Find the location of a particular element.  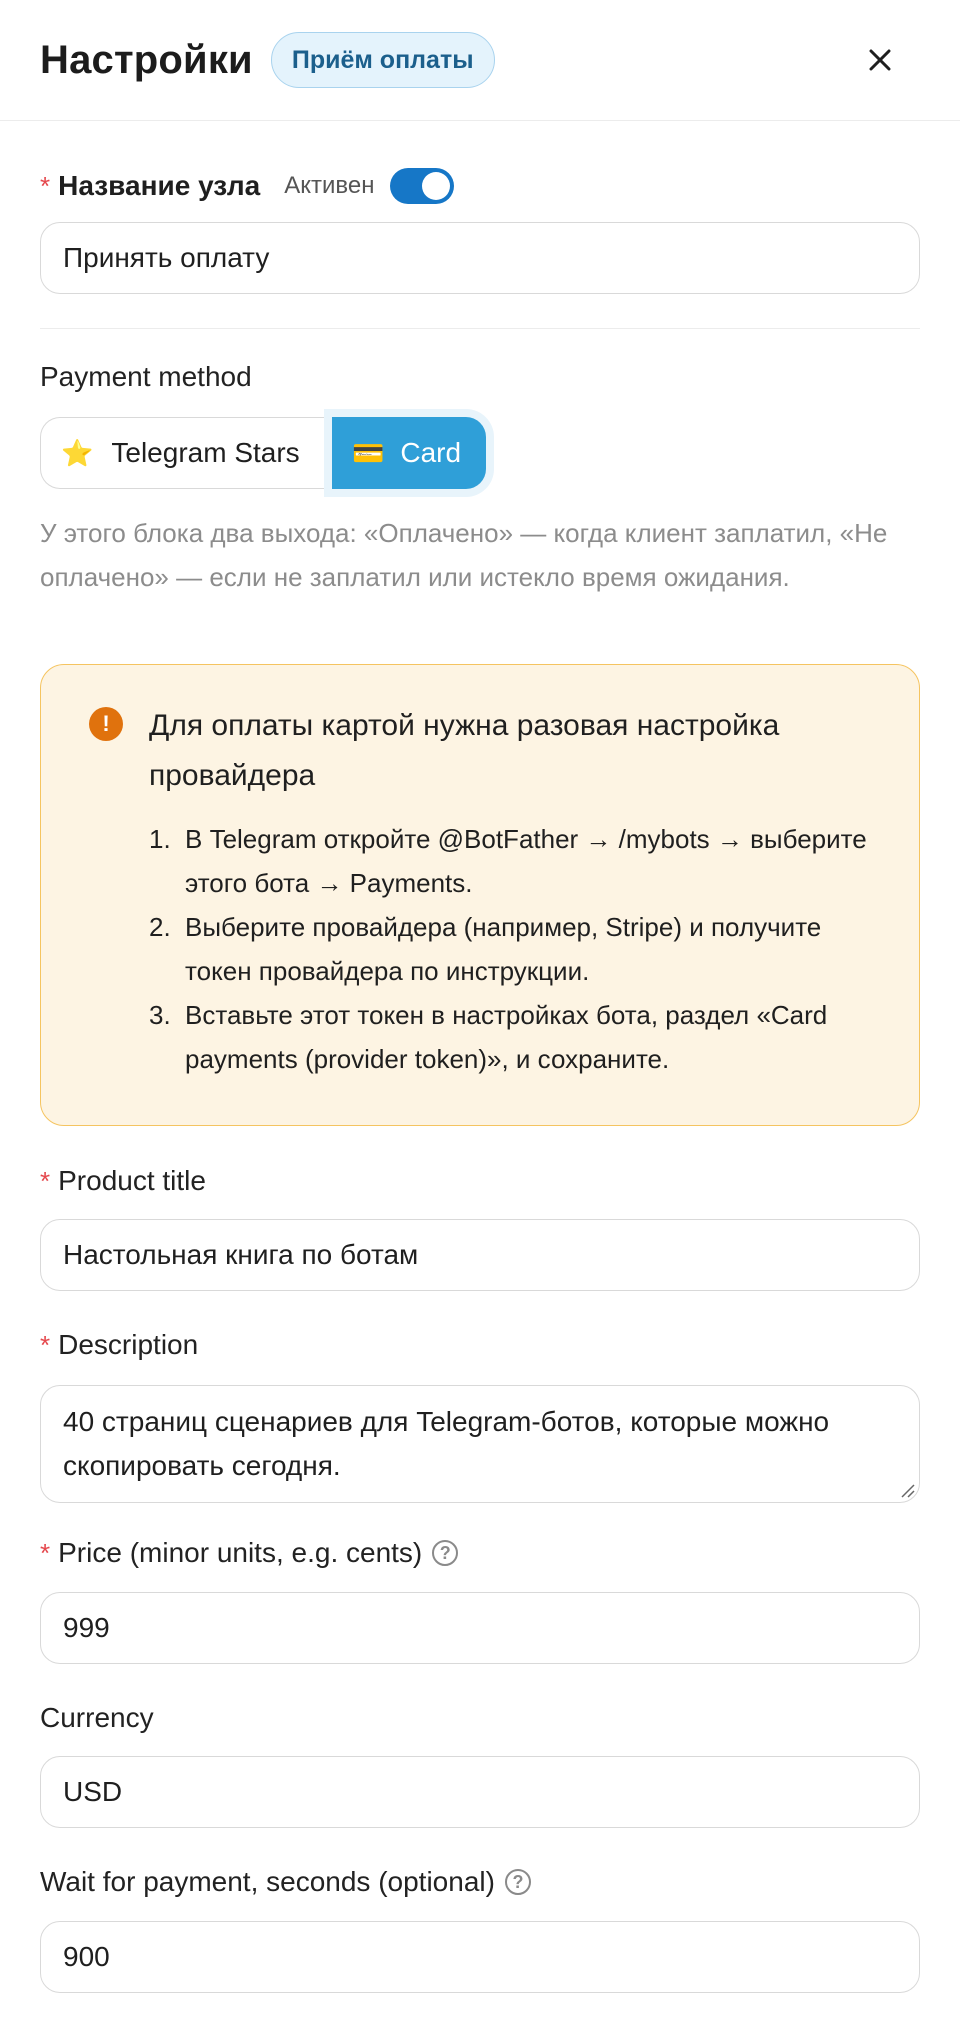

price-label-row: * Price (minor units, e.g. cents) ? is located at coordinates (249, 1553).